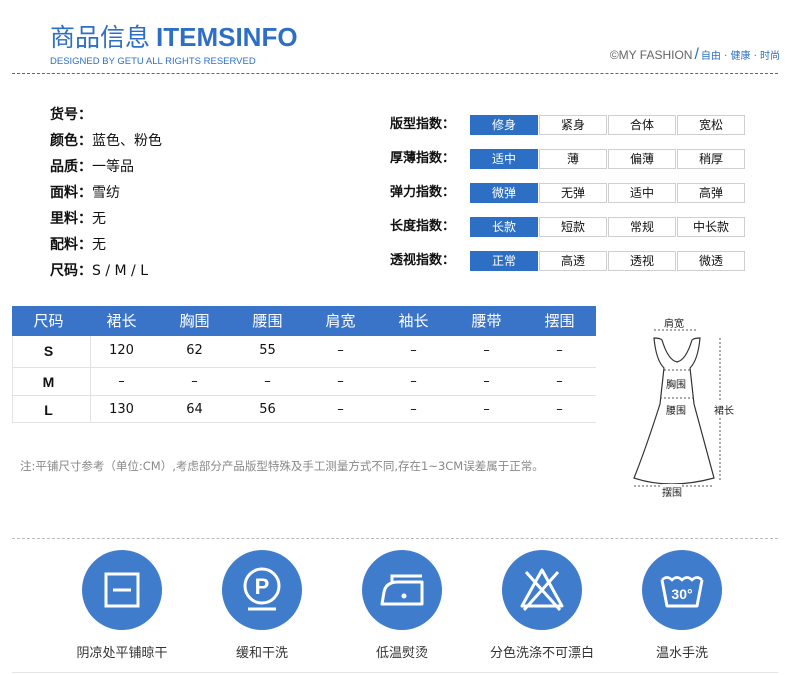 The image size is (790, 675). I want to click on info-item: 配料：无, so click(78, 245).